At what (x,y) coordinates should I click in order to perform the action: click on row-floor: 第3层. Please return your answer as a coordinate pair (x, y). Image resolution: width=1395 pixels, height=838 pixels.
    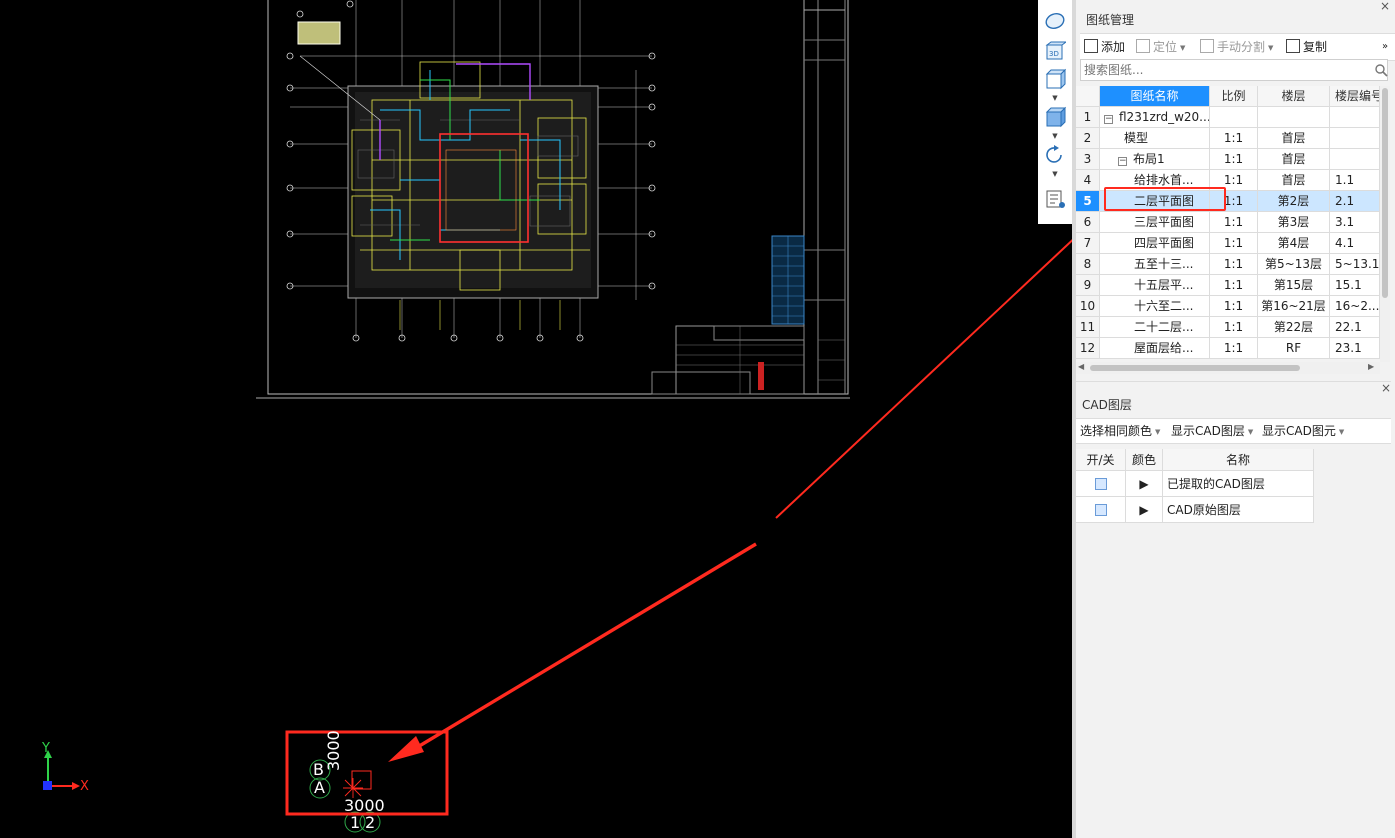
    Looking at the image, I should click on (1294, 222).